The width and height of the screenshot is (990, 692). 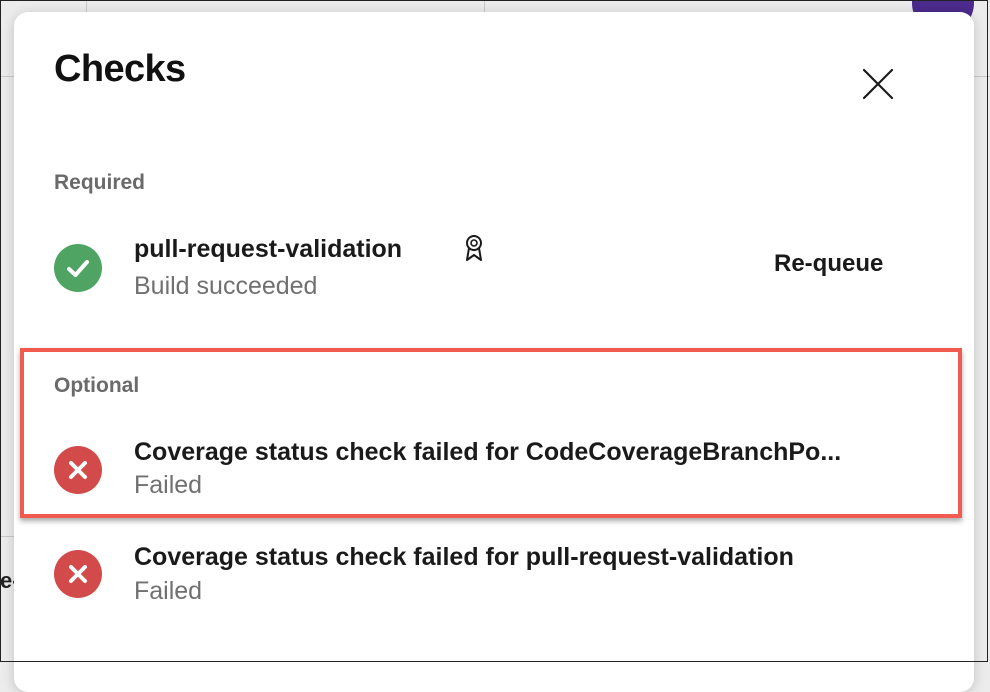 I want to click on requeue-button: Re-queue, so click(x=828, y=264).